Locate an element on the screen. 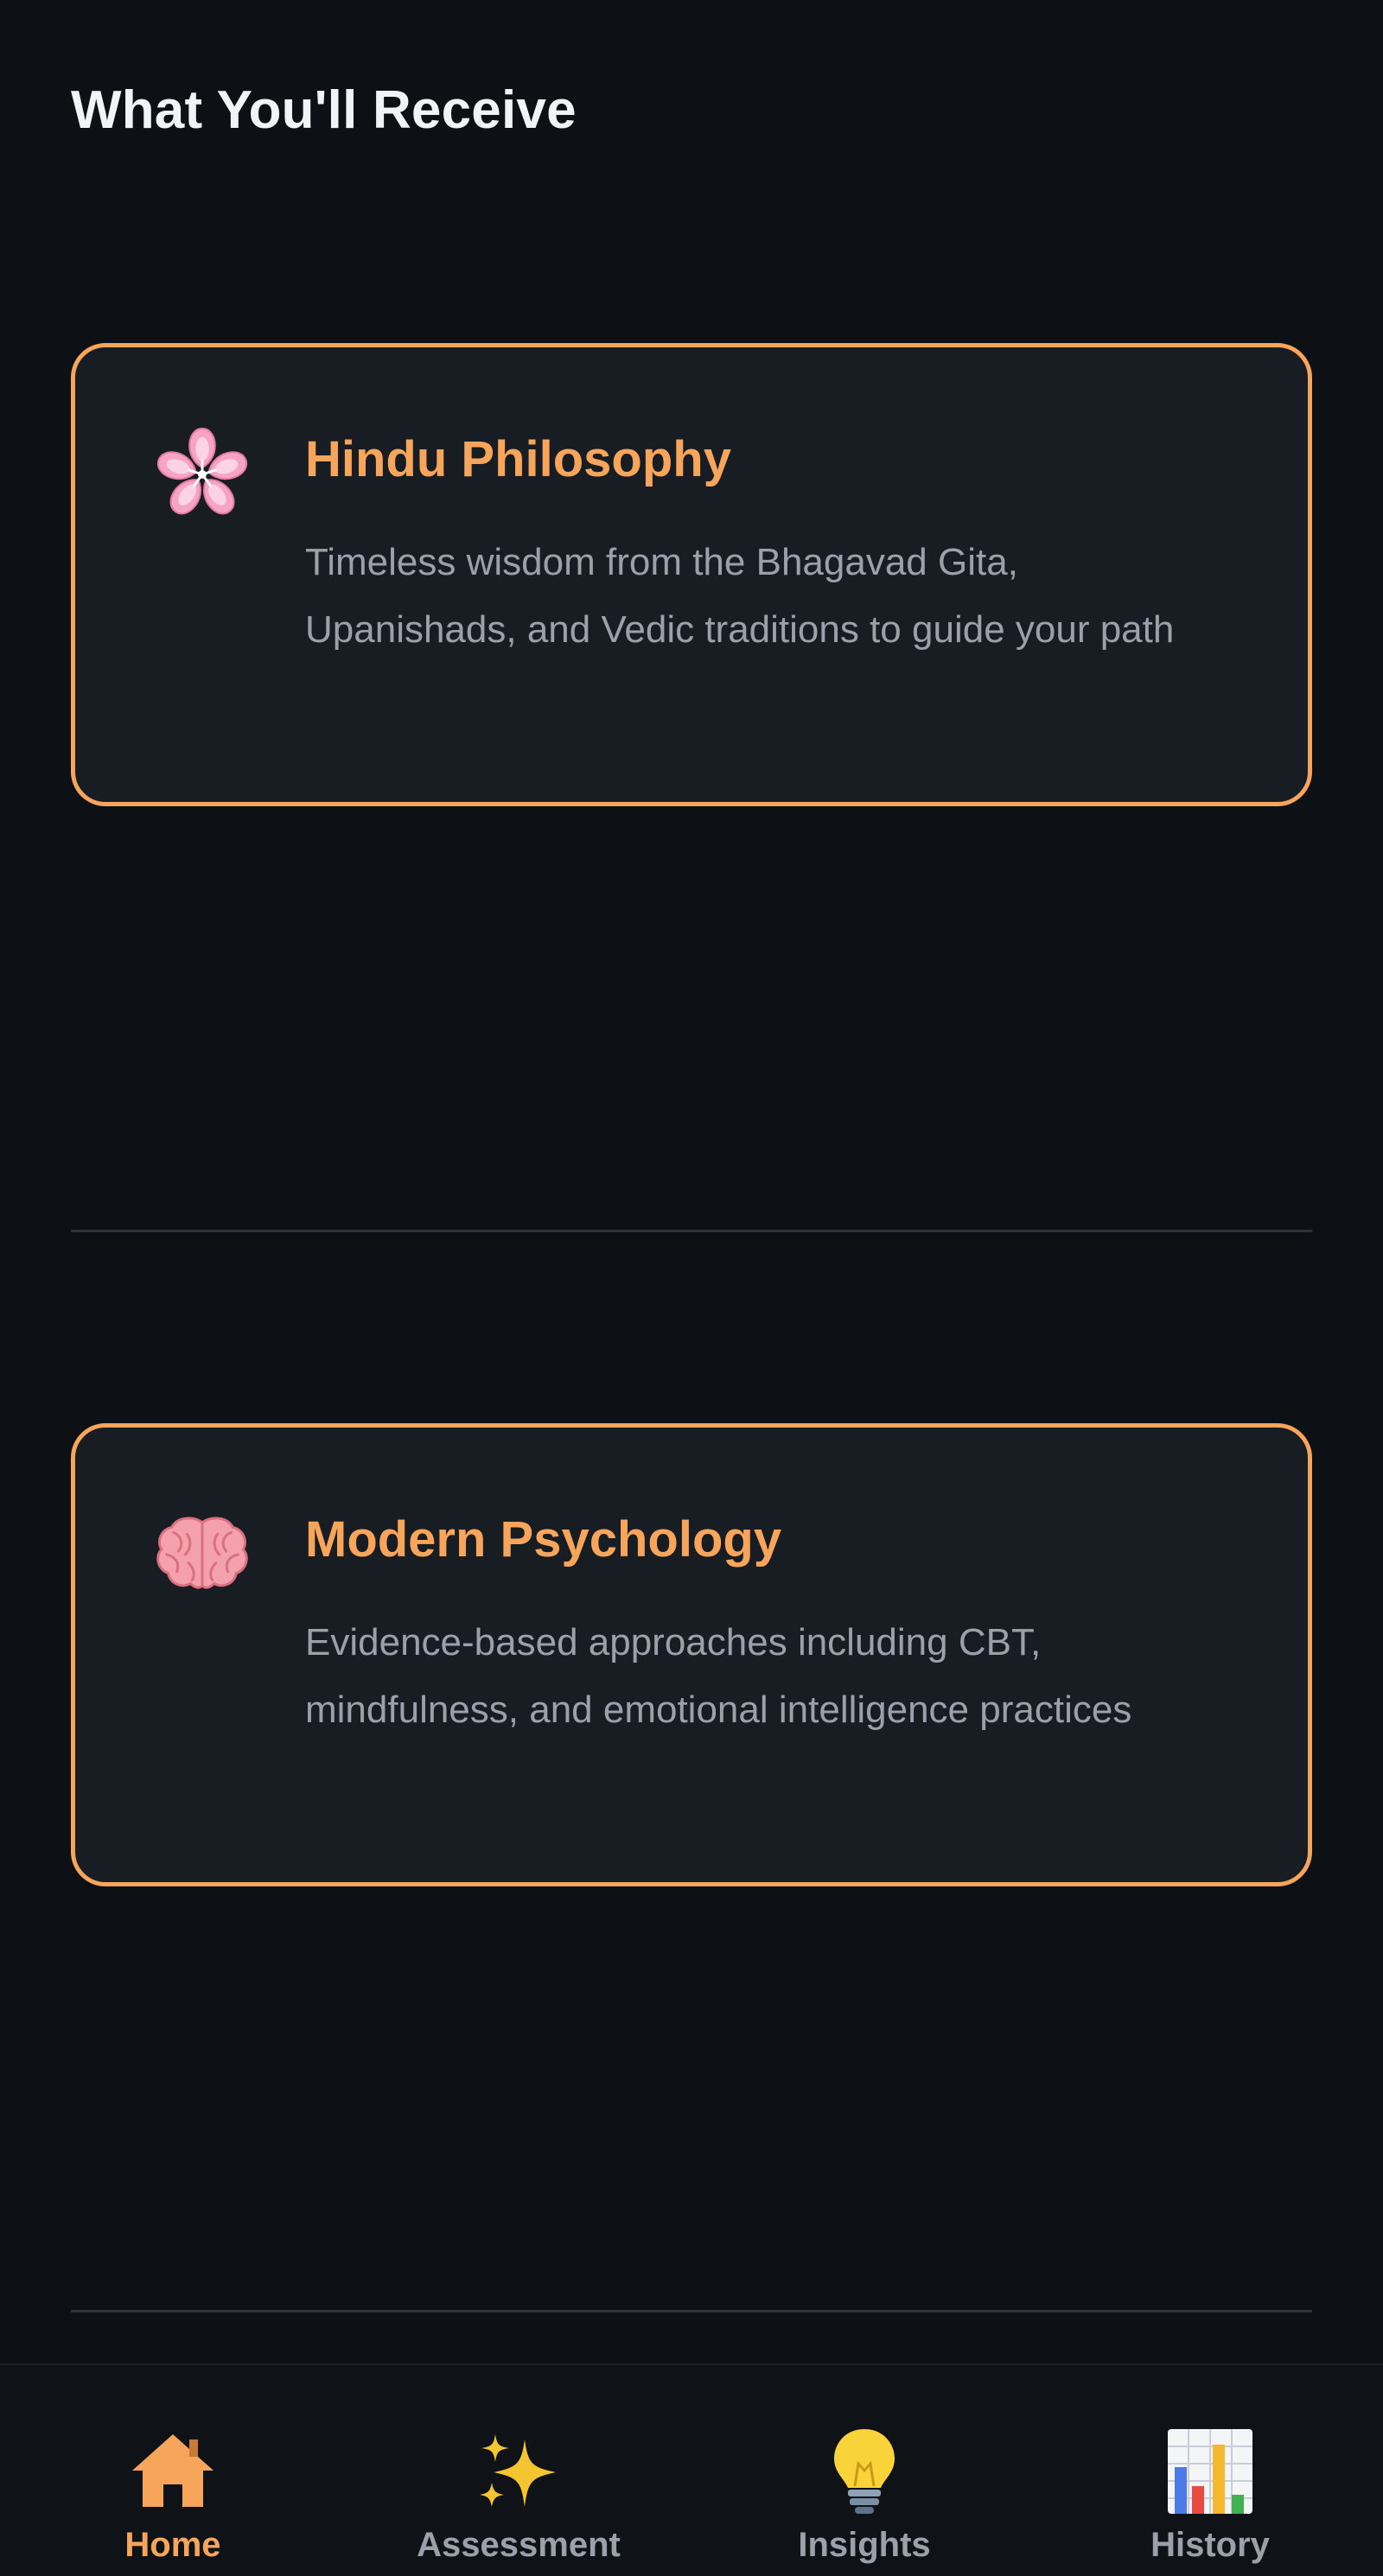  card-title: Hindu Philosophy is located at coordinates (518, 459).